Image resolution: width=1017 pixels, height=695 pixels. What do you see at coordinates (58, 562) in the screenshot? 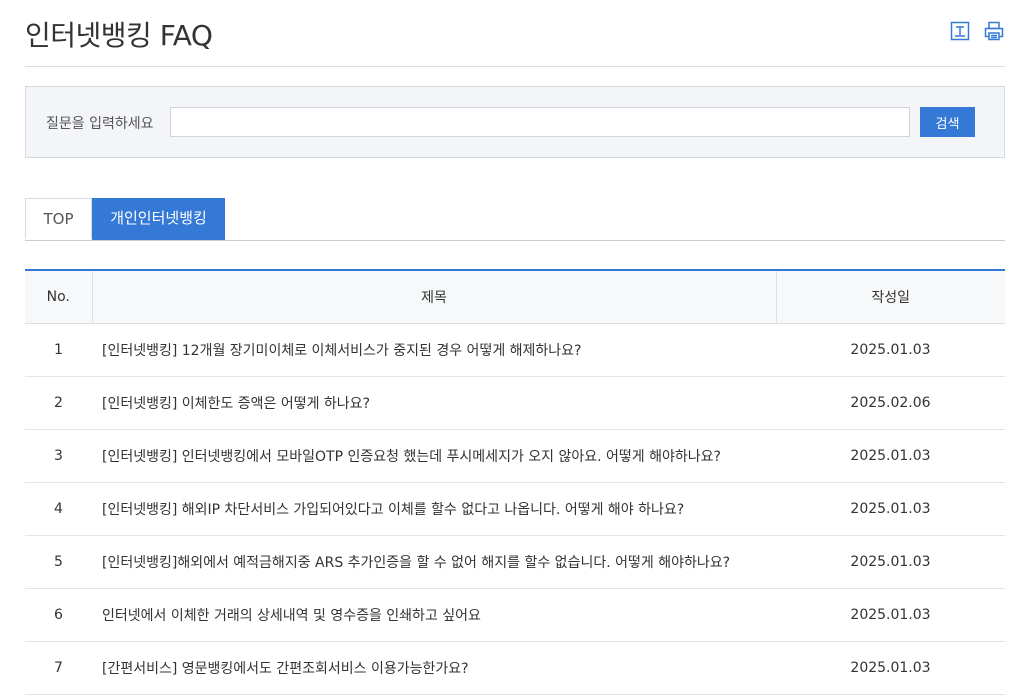
I see `row-number: 5` at bounding box center [58, 562].